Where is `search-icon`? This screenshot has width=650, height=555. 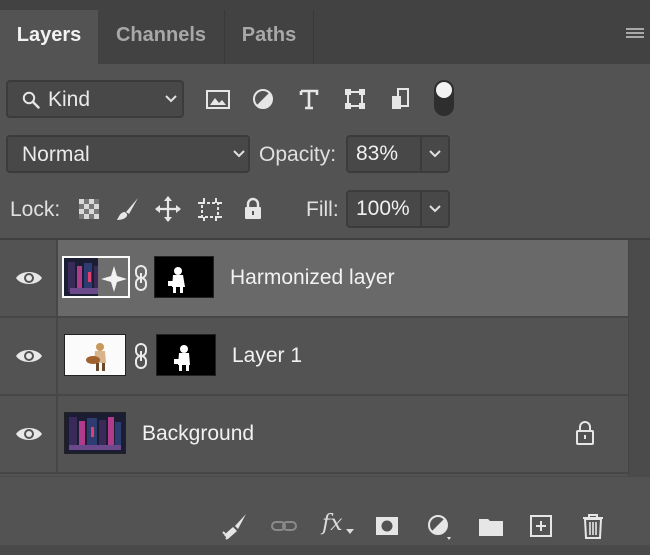 search-icon is located at coordinates (31, 100).